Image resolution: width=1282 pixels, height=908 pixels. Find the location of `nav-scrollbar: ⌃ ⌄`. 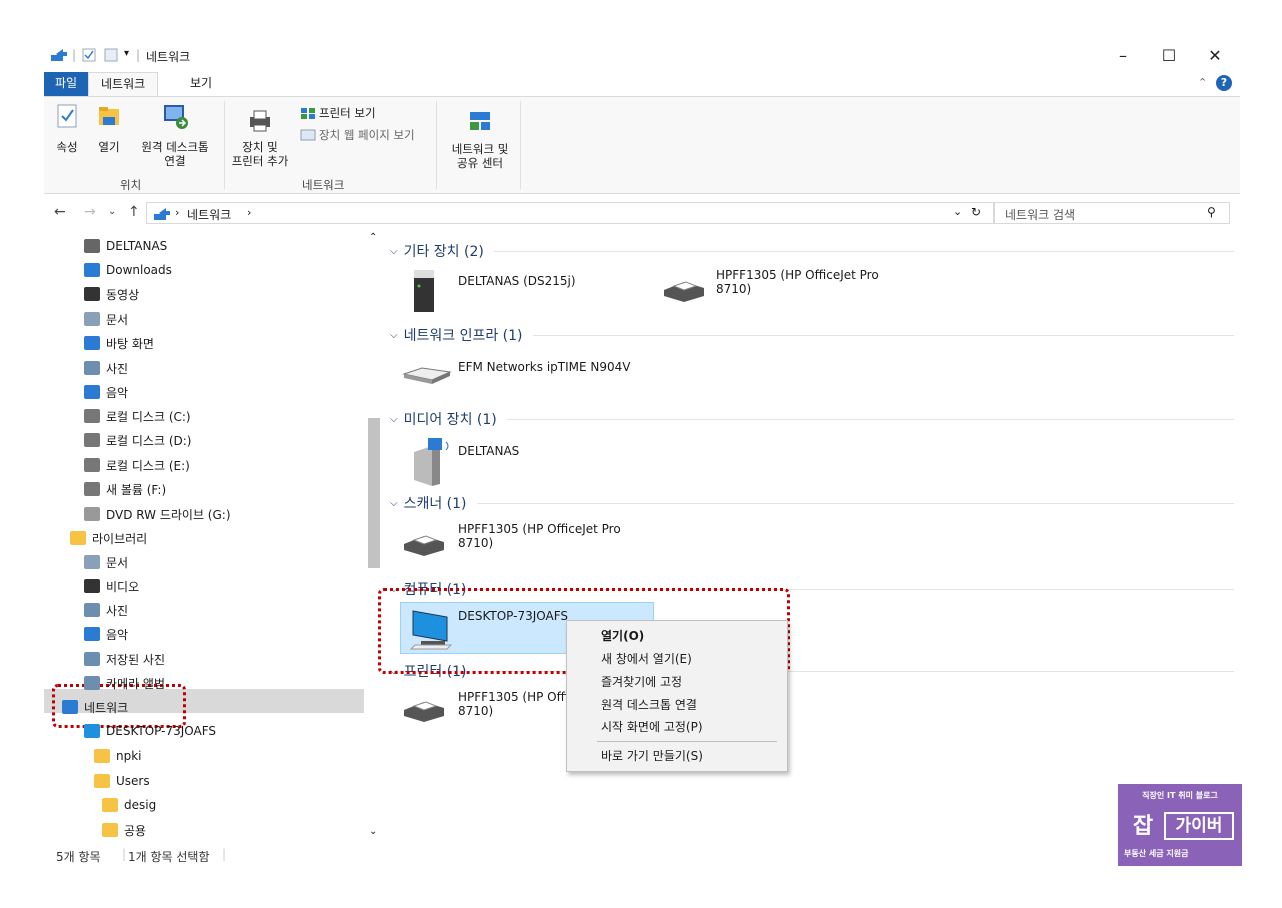

nav-scrollbar: ⌃ ⌄ is located at coordinates (374, 536).